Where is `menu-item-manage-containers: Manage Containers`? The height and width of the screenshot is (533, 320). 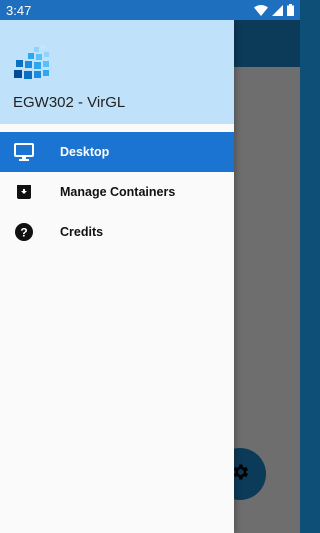
menu-item-manage-containers: Manage Containers is located at coordinates (117, 192).